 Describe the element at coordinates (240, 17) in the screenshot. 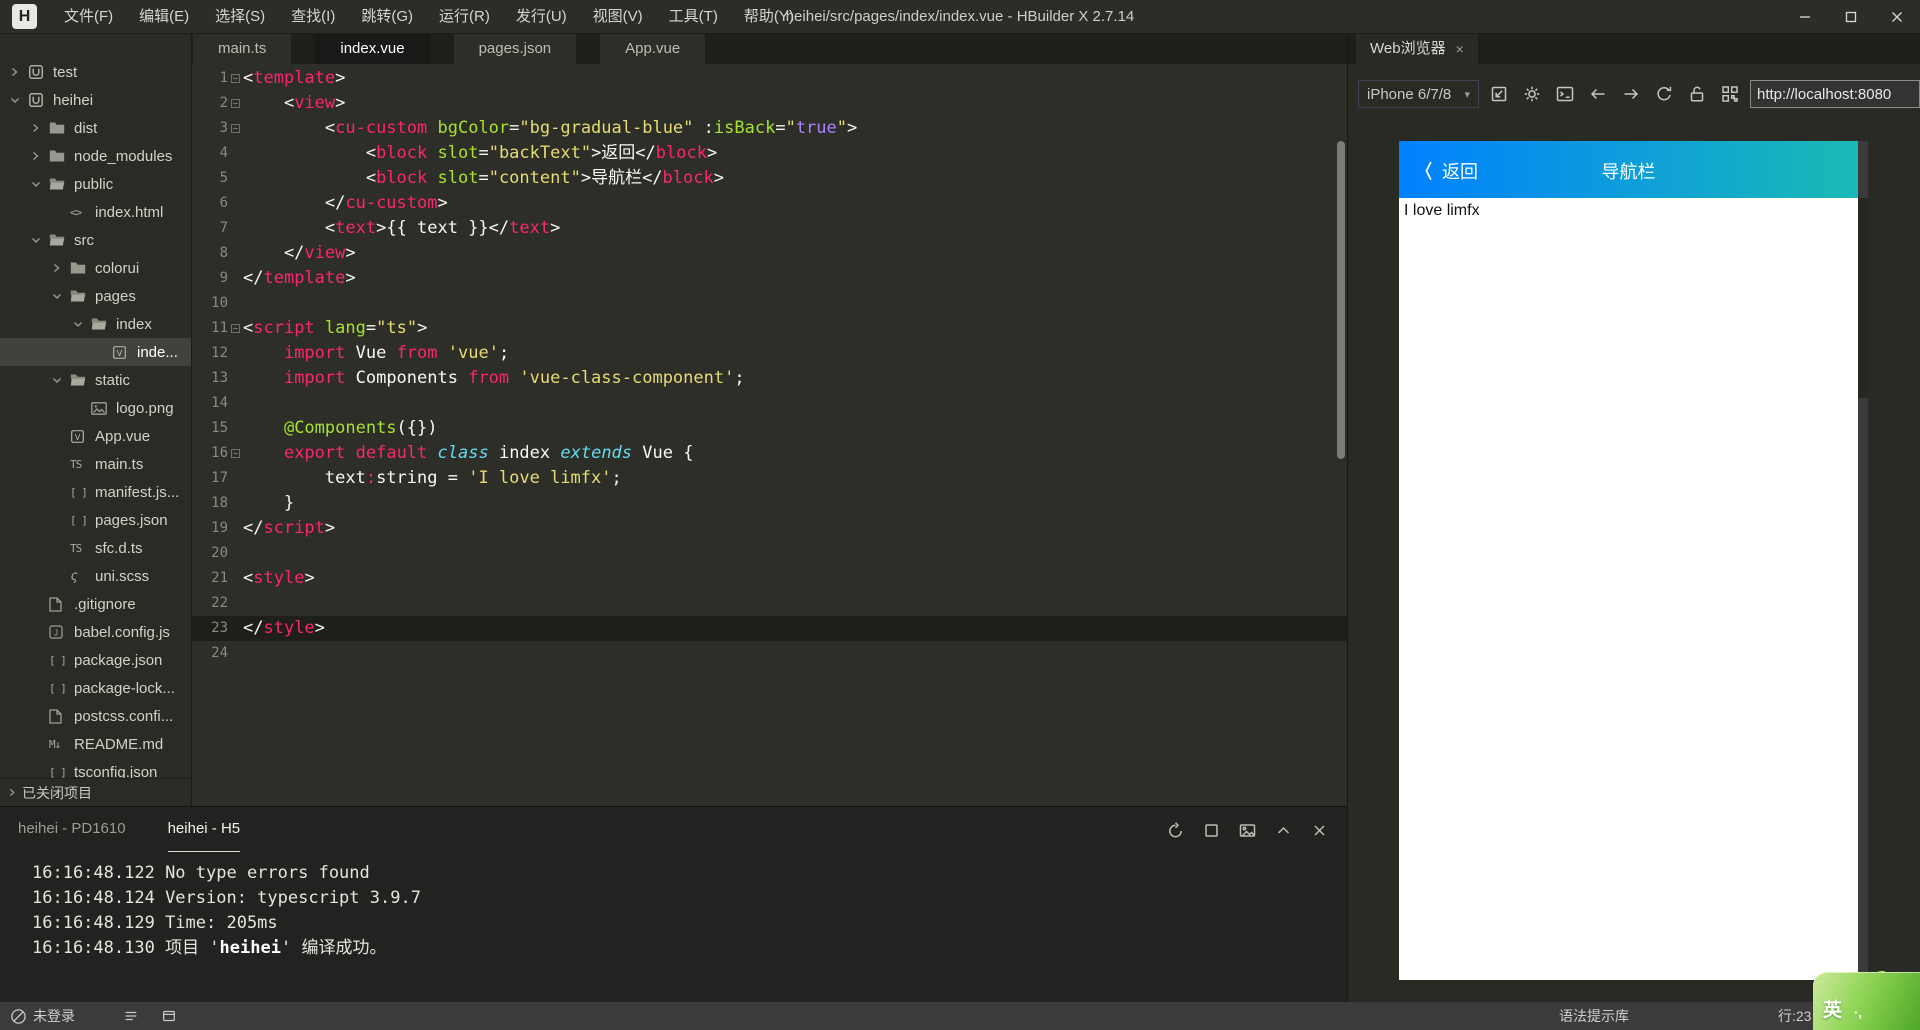

I see `menu-item-2: 选择(S)` at that location.